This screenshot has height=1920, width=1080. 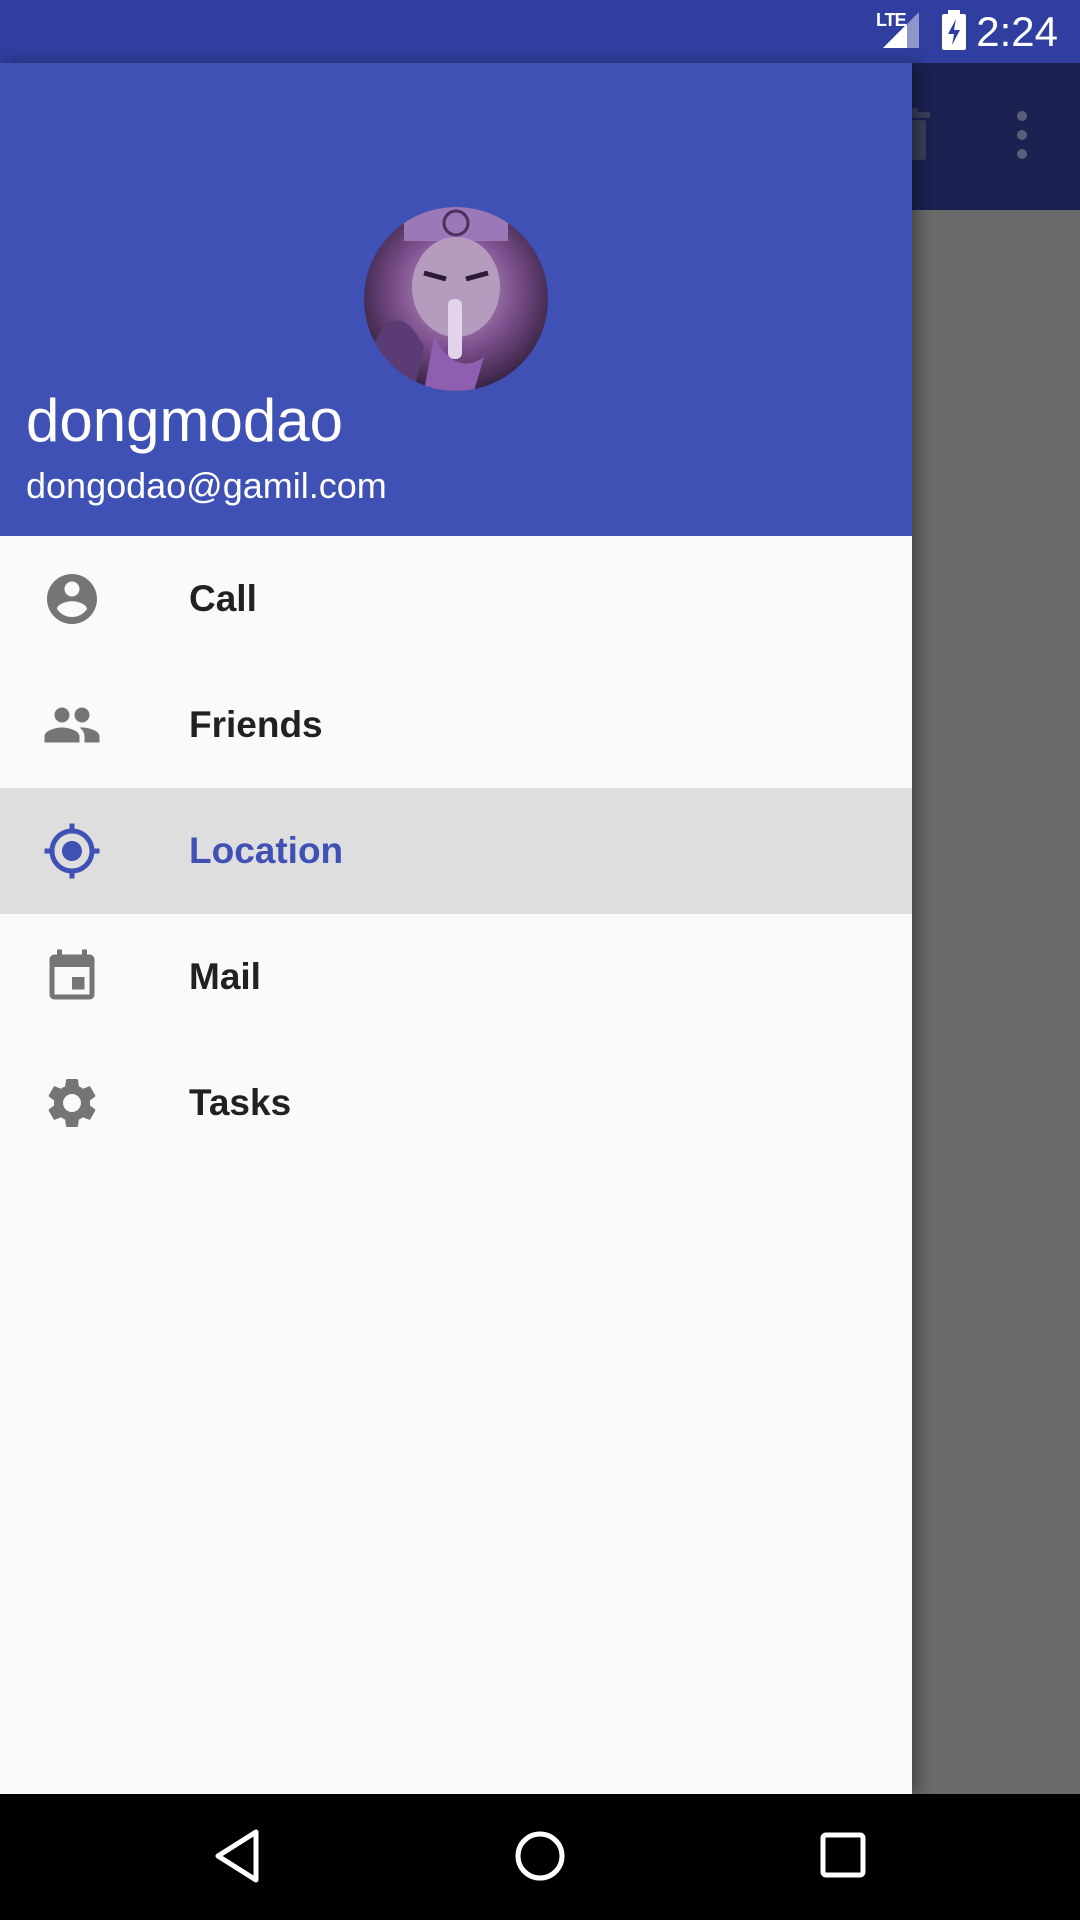 I want to click on recents-icon, so click(x=843, y=1856).